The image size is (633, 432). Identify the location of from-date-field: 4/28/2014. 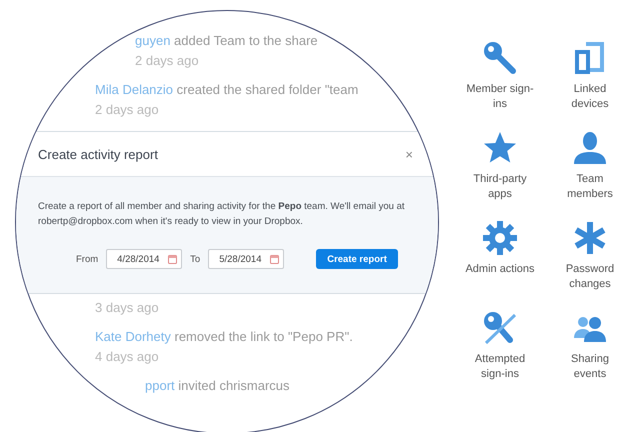
(144, 259).